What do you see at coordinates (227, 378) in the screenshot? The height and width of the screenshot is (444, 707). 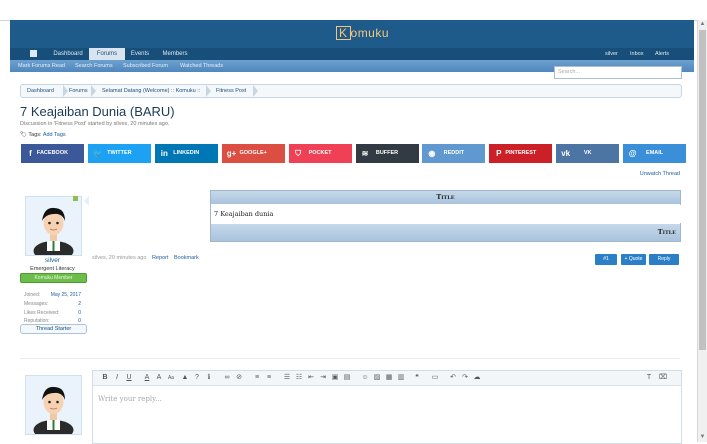 I see `link-icon: ∞` at bounding box center [227, 378].